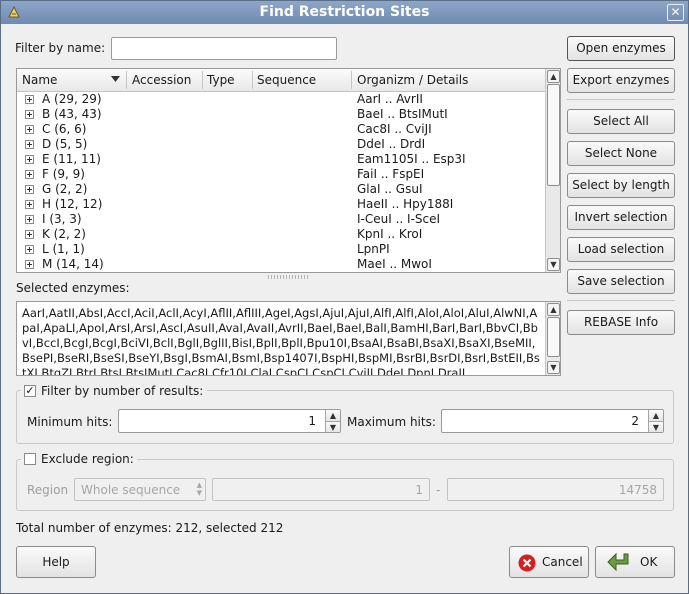 The width and height of the screenshot is (689, 594). What do you see at coordinates (64, 234) in the screenshot?
I see `tree-row-name: K (2, 2)` at bounding box center [64, 234].